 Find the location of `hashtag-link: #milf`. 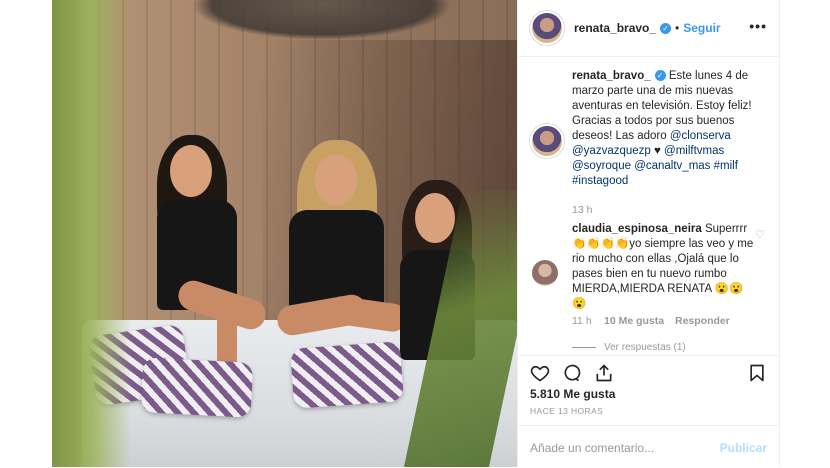

hashtag-link: #milf is located at coordinates (726, 166).